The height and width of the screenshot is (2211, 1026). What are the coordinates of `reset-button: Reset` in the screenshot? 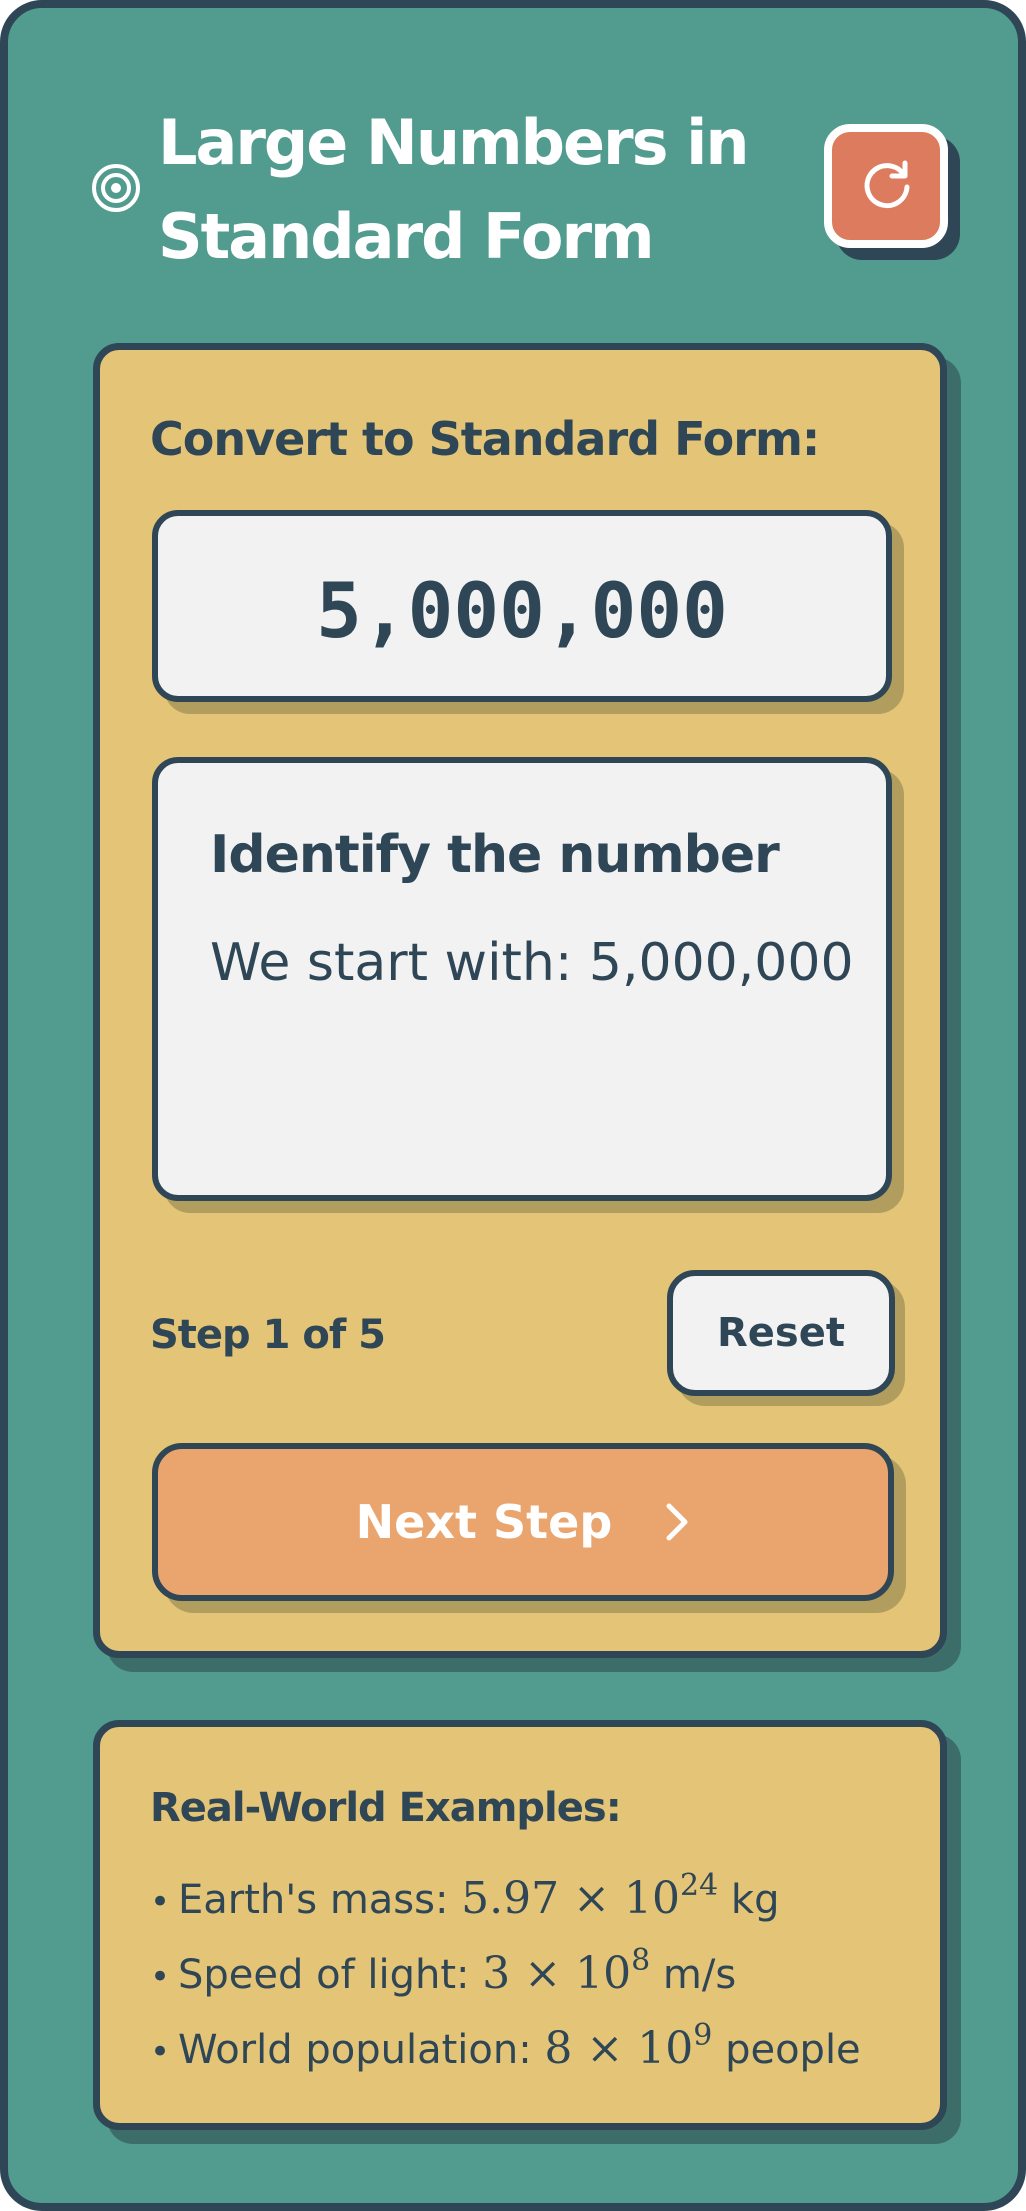 It's located at (781, 1333).